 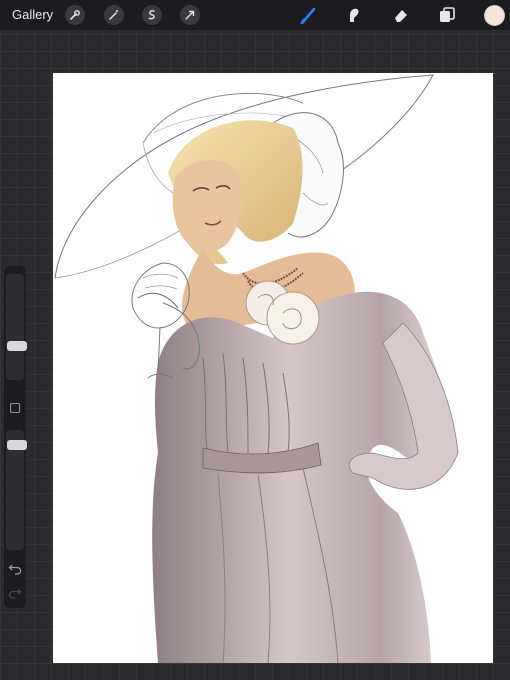 I want to click on redo-icon, so click(x=15, y=593).